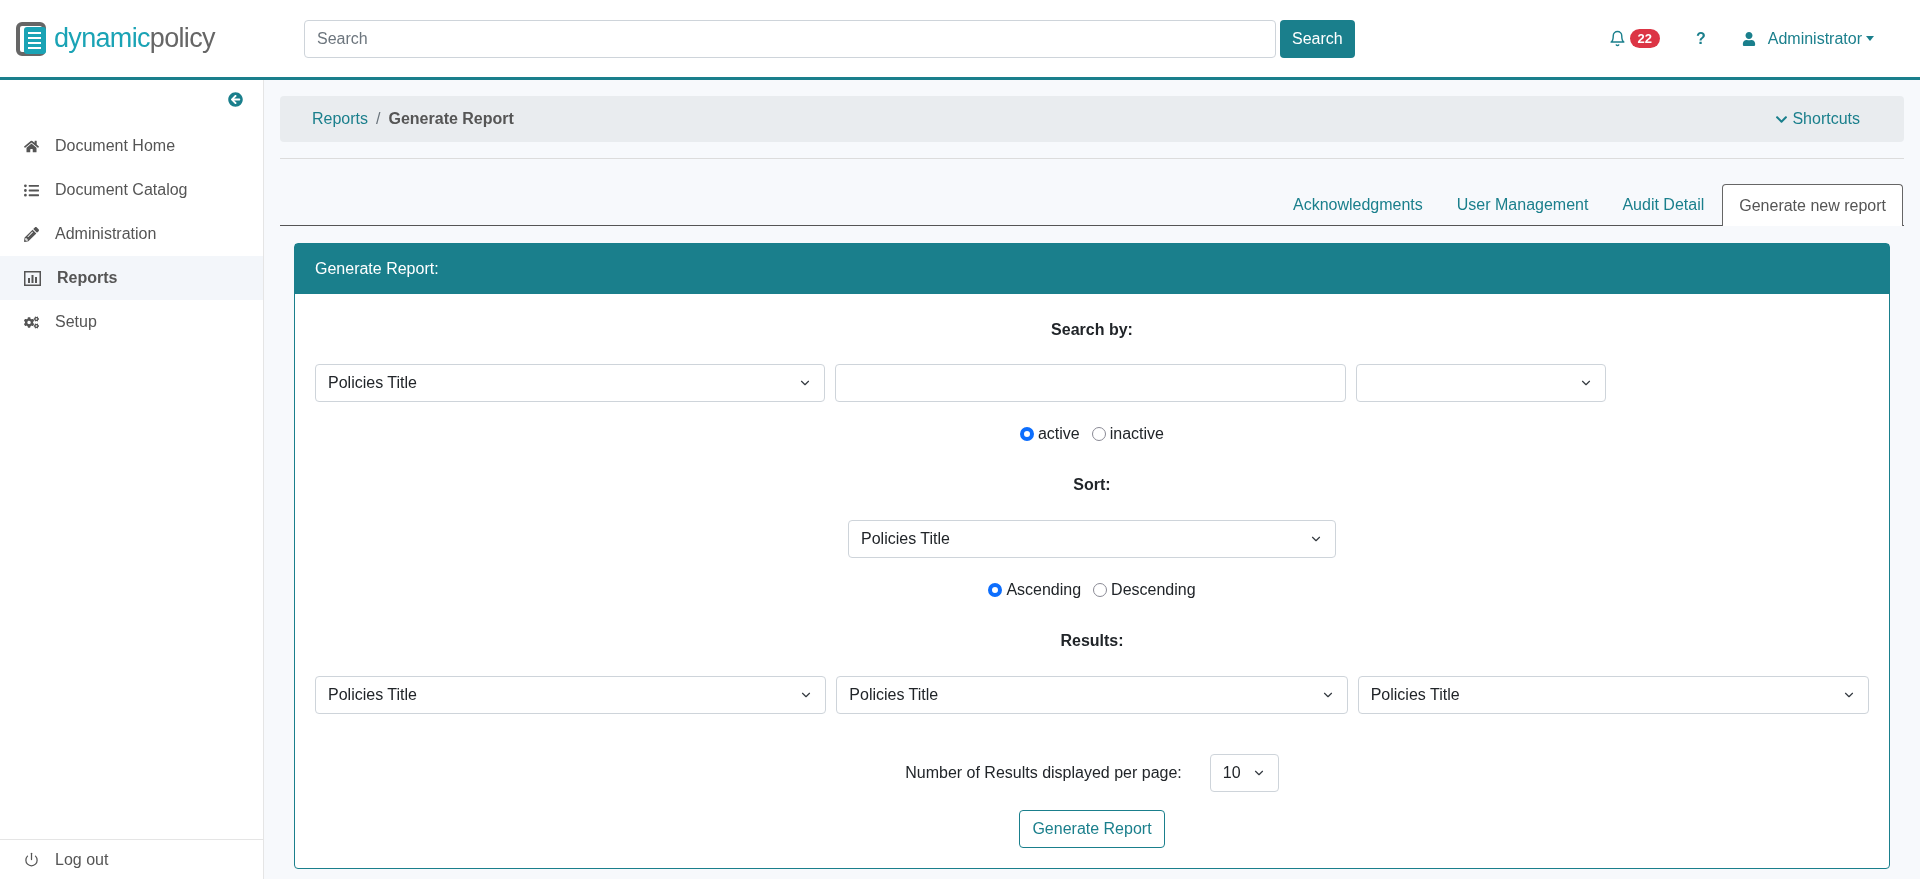  I want to click on tab: Audit Detail, so click(1663, 204).